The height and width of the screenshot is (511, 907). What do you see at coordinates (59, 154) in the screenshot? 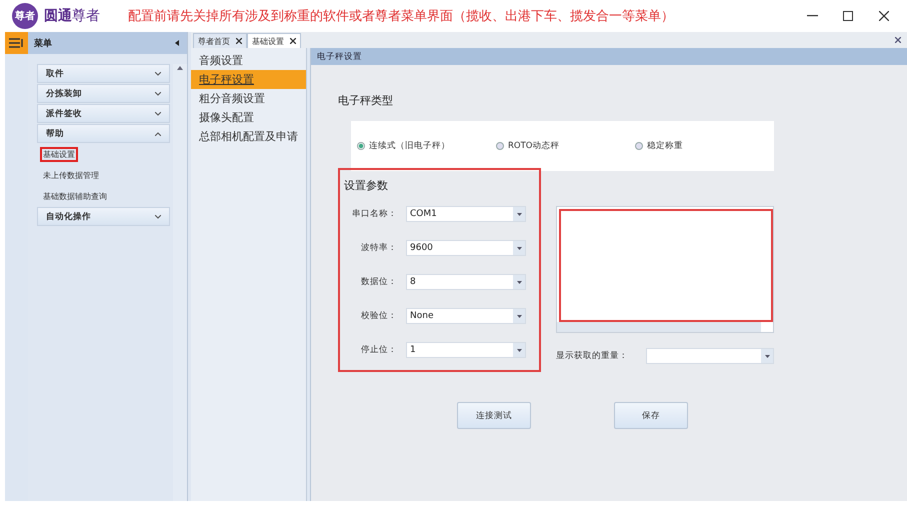
I see `menu-item: 基础设置` at bounding box center [59, 154].